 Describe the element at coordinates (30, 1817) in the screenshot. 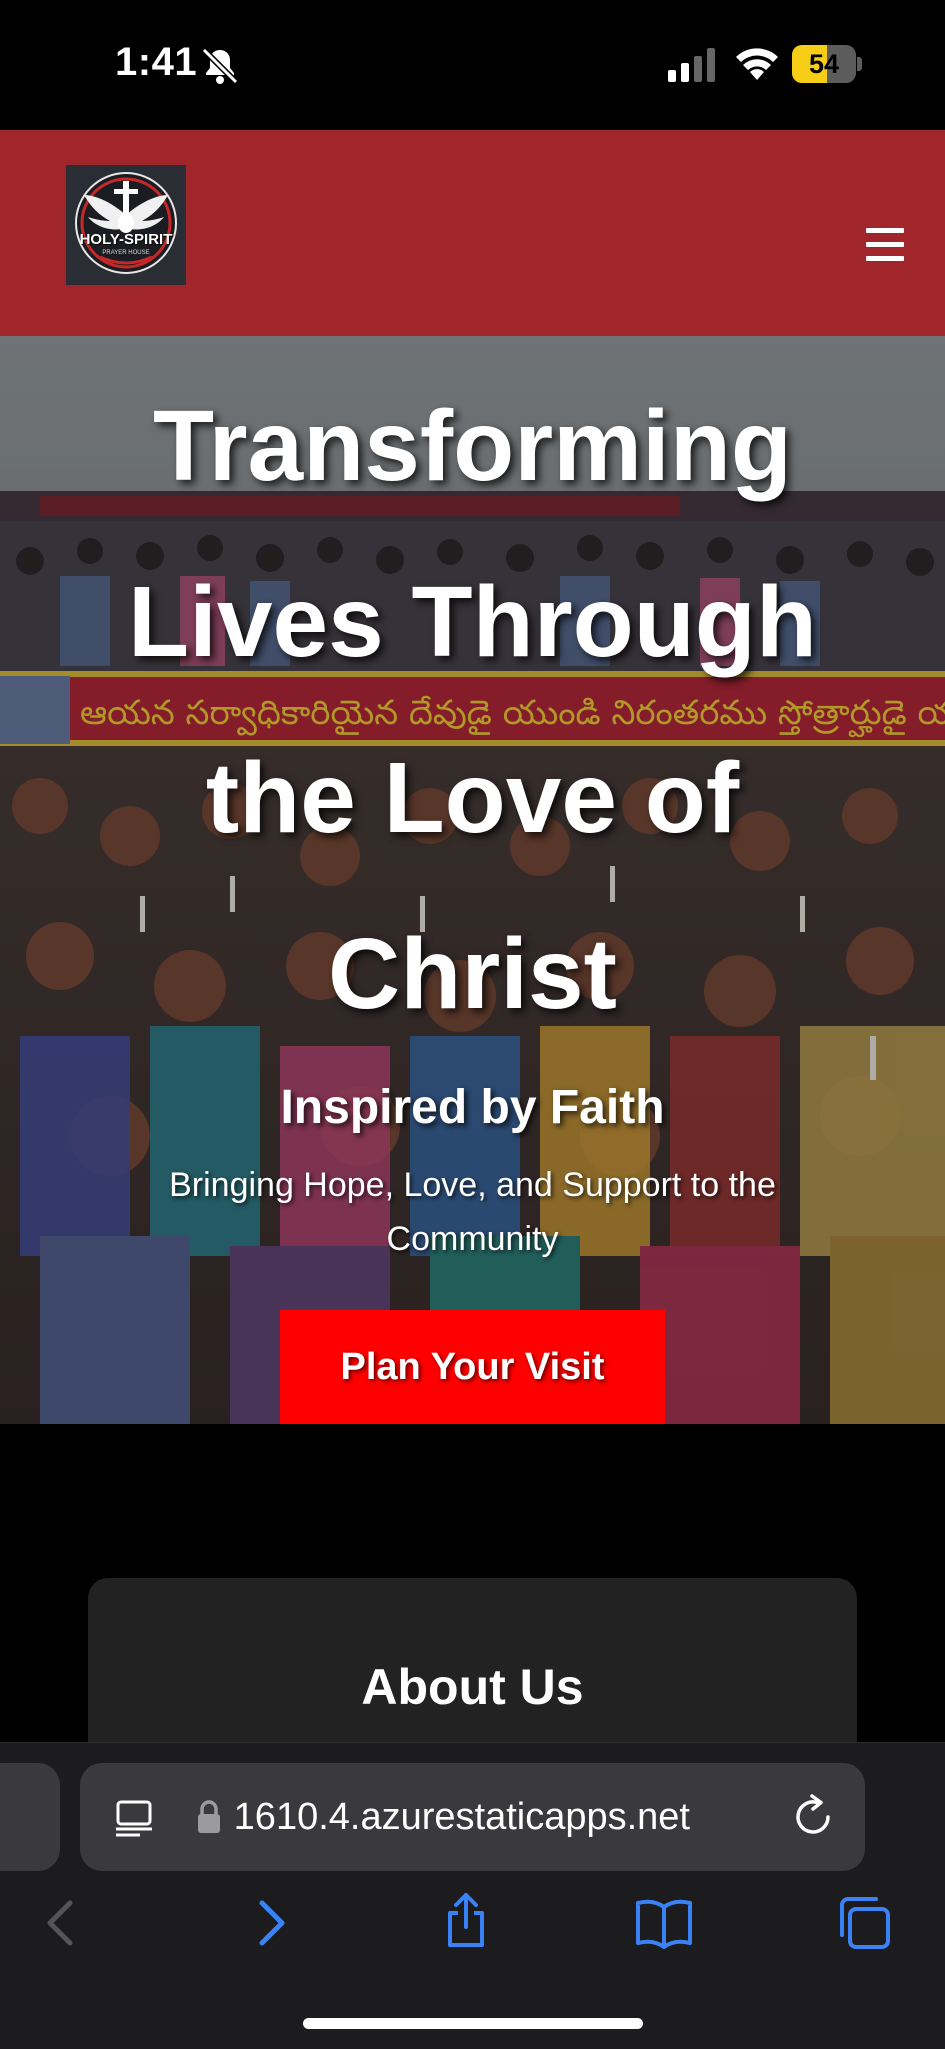

I see `previous-tab-preview` at that location.